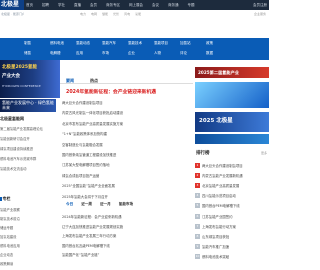  I want to click on promo-banner: 2025第二届氢能产业, so click(232, 72).